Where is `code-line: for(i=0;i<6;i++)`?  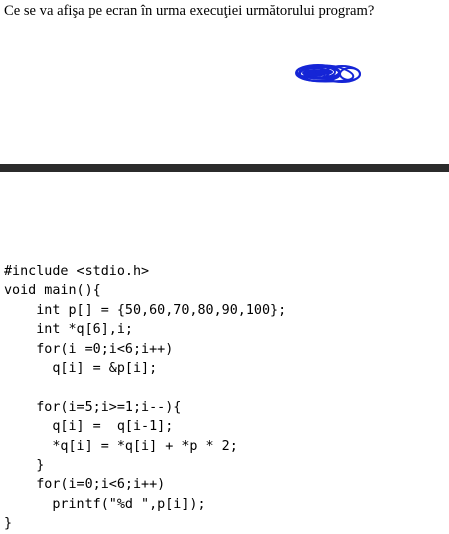 code-line: for(i=0;i<6;i++) is located at coordinates (85, 485).